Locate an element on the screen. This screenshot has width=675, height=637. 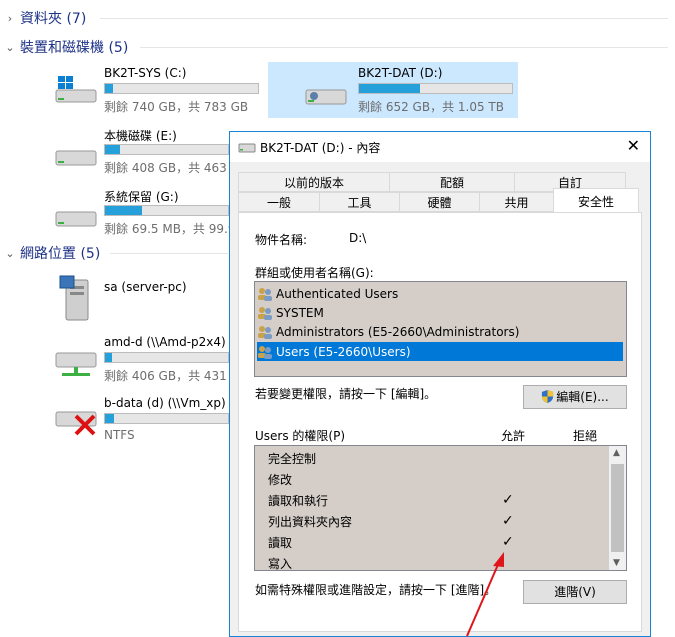
list-item: Administrators (E5-2660\Administrators) is located at coordinates (388, 331).